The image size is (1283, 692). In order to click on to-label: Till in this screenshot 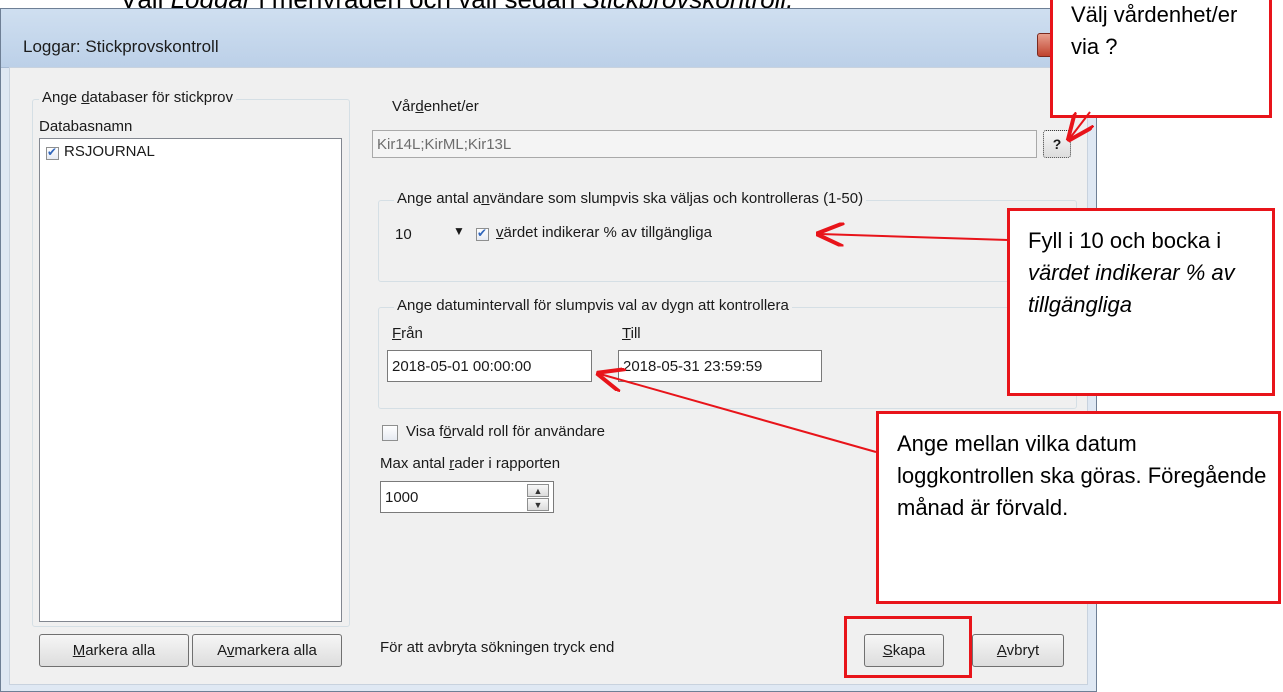, I will do `click(631, 333)`.